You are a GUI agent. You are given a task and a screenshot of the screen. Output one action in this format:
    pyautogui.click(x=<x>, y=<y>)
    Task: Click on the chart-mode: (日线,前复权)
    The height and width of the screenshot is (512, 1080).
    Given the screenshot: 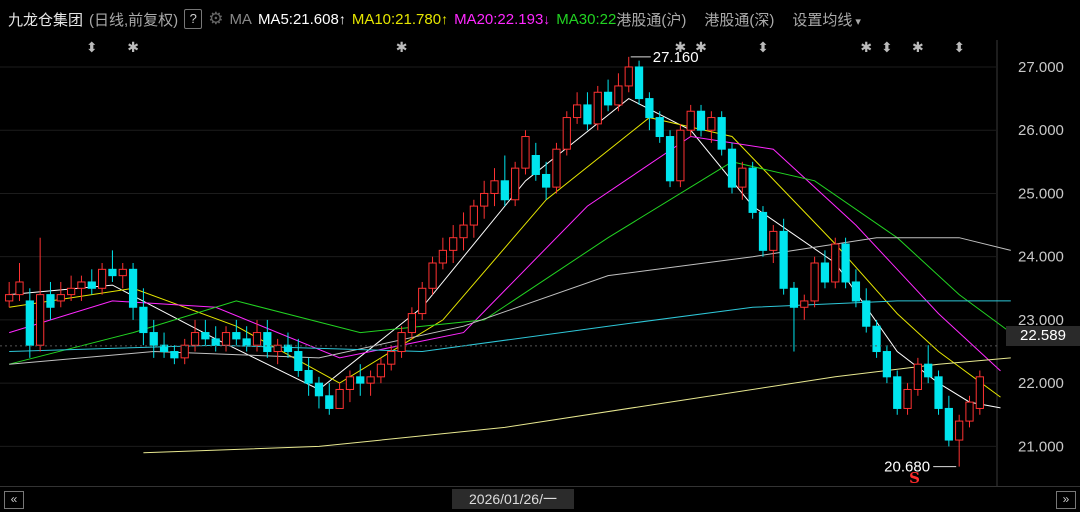 What is the action you would take?
    pyautogui.click(x=133, y=19)
    